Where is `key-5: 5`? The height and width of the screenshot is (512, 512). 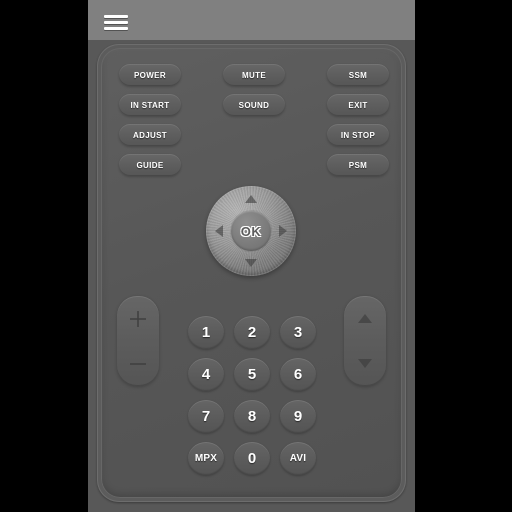
key-5: 5 is located at coordinates (252, 374).